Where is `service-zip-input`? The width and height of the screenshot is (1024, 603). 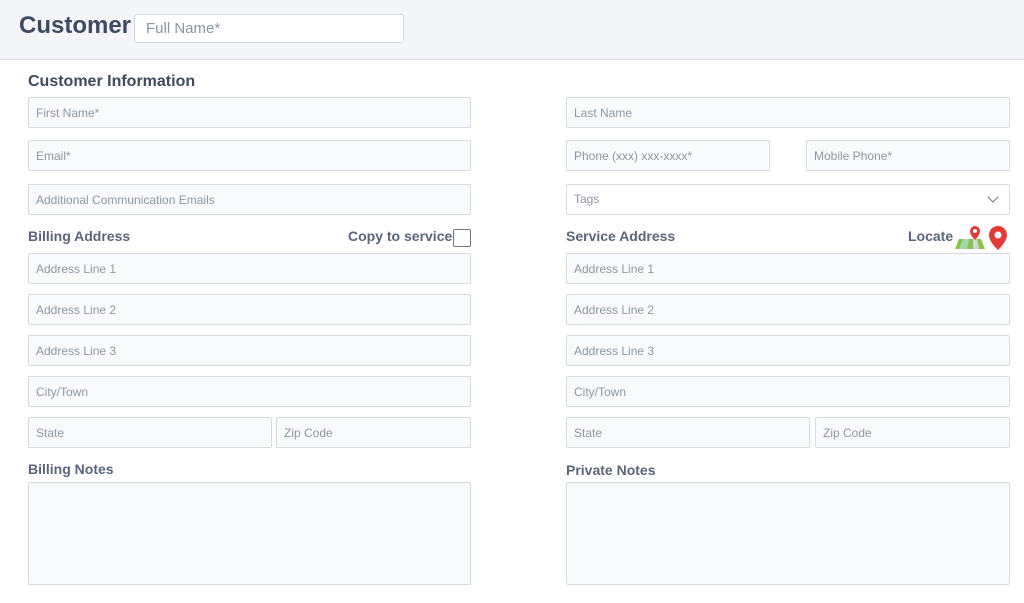 service-zip-input is located at coordinates (912, 432).